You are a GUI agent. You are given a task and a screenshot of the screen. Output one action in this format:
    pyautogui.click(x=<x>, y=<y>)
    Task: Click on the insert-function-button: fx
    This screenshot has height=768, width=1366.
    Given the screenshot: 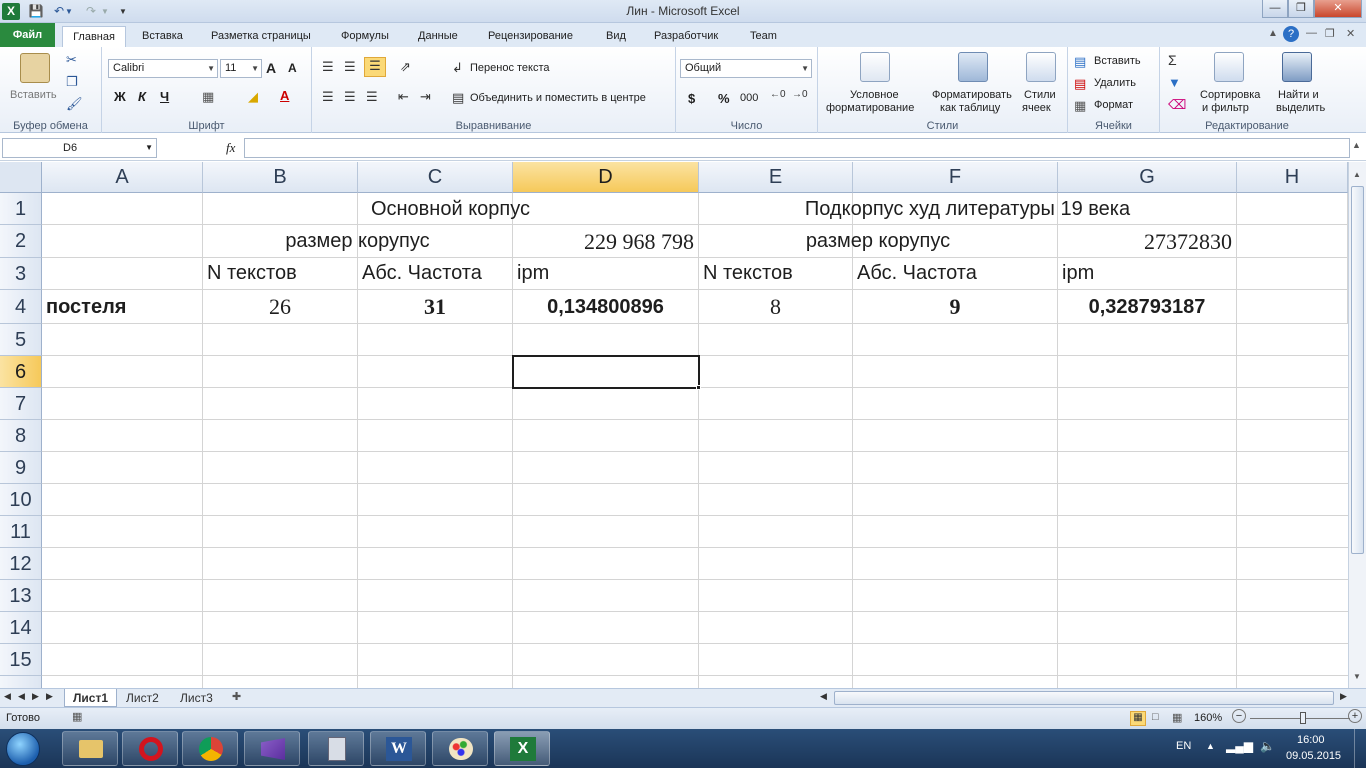 What is the action you would take?
    pyautogui.click(x=230, y=148)
    